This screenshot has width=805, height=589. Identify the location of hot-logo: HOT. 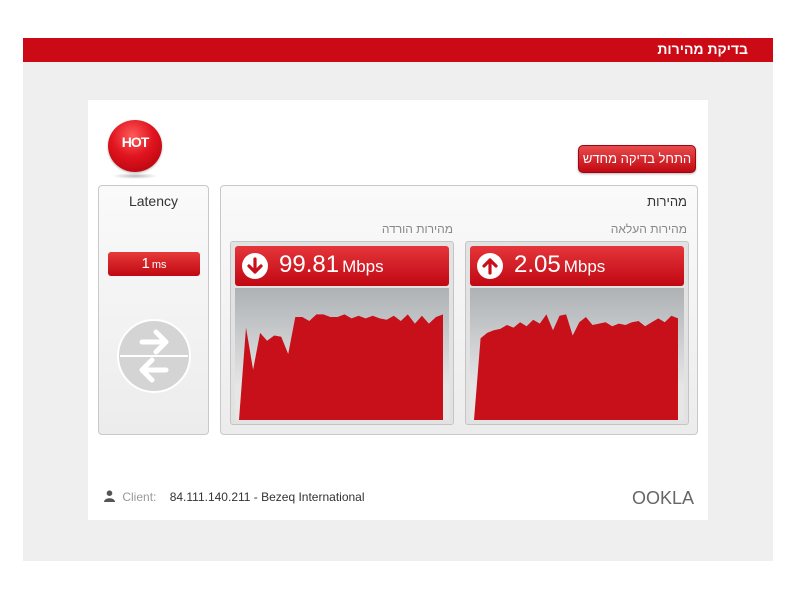
(136, 150).